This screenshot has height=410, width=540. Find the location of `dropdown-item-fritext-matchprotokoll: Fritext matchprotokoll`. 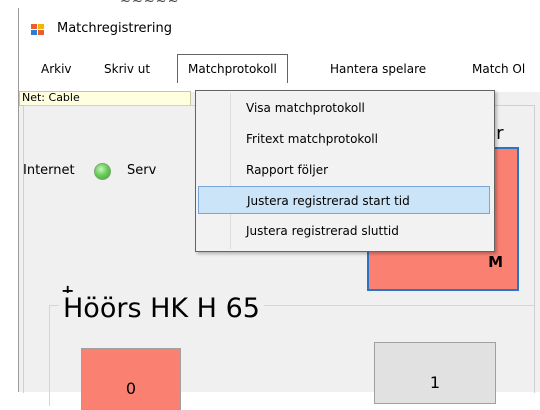

dropdown-item-fritext-matchprotokoll: Fritext matchprotokoll is located at coordinates (344, 139).